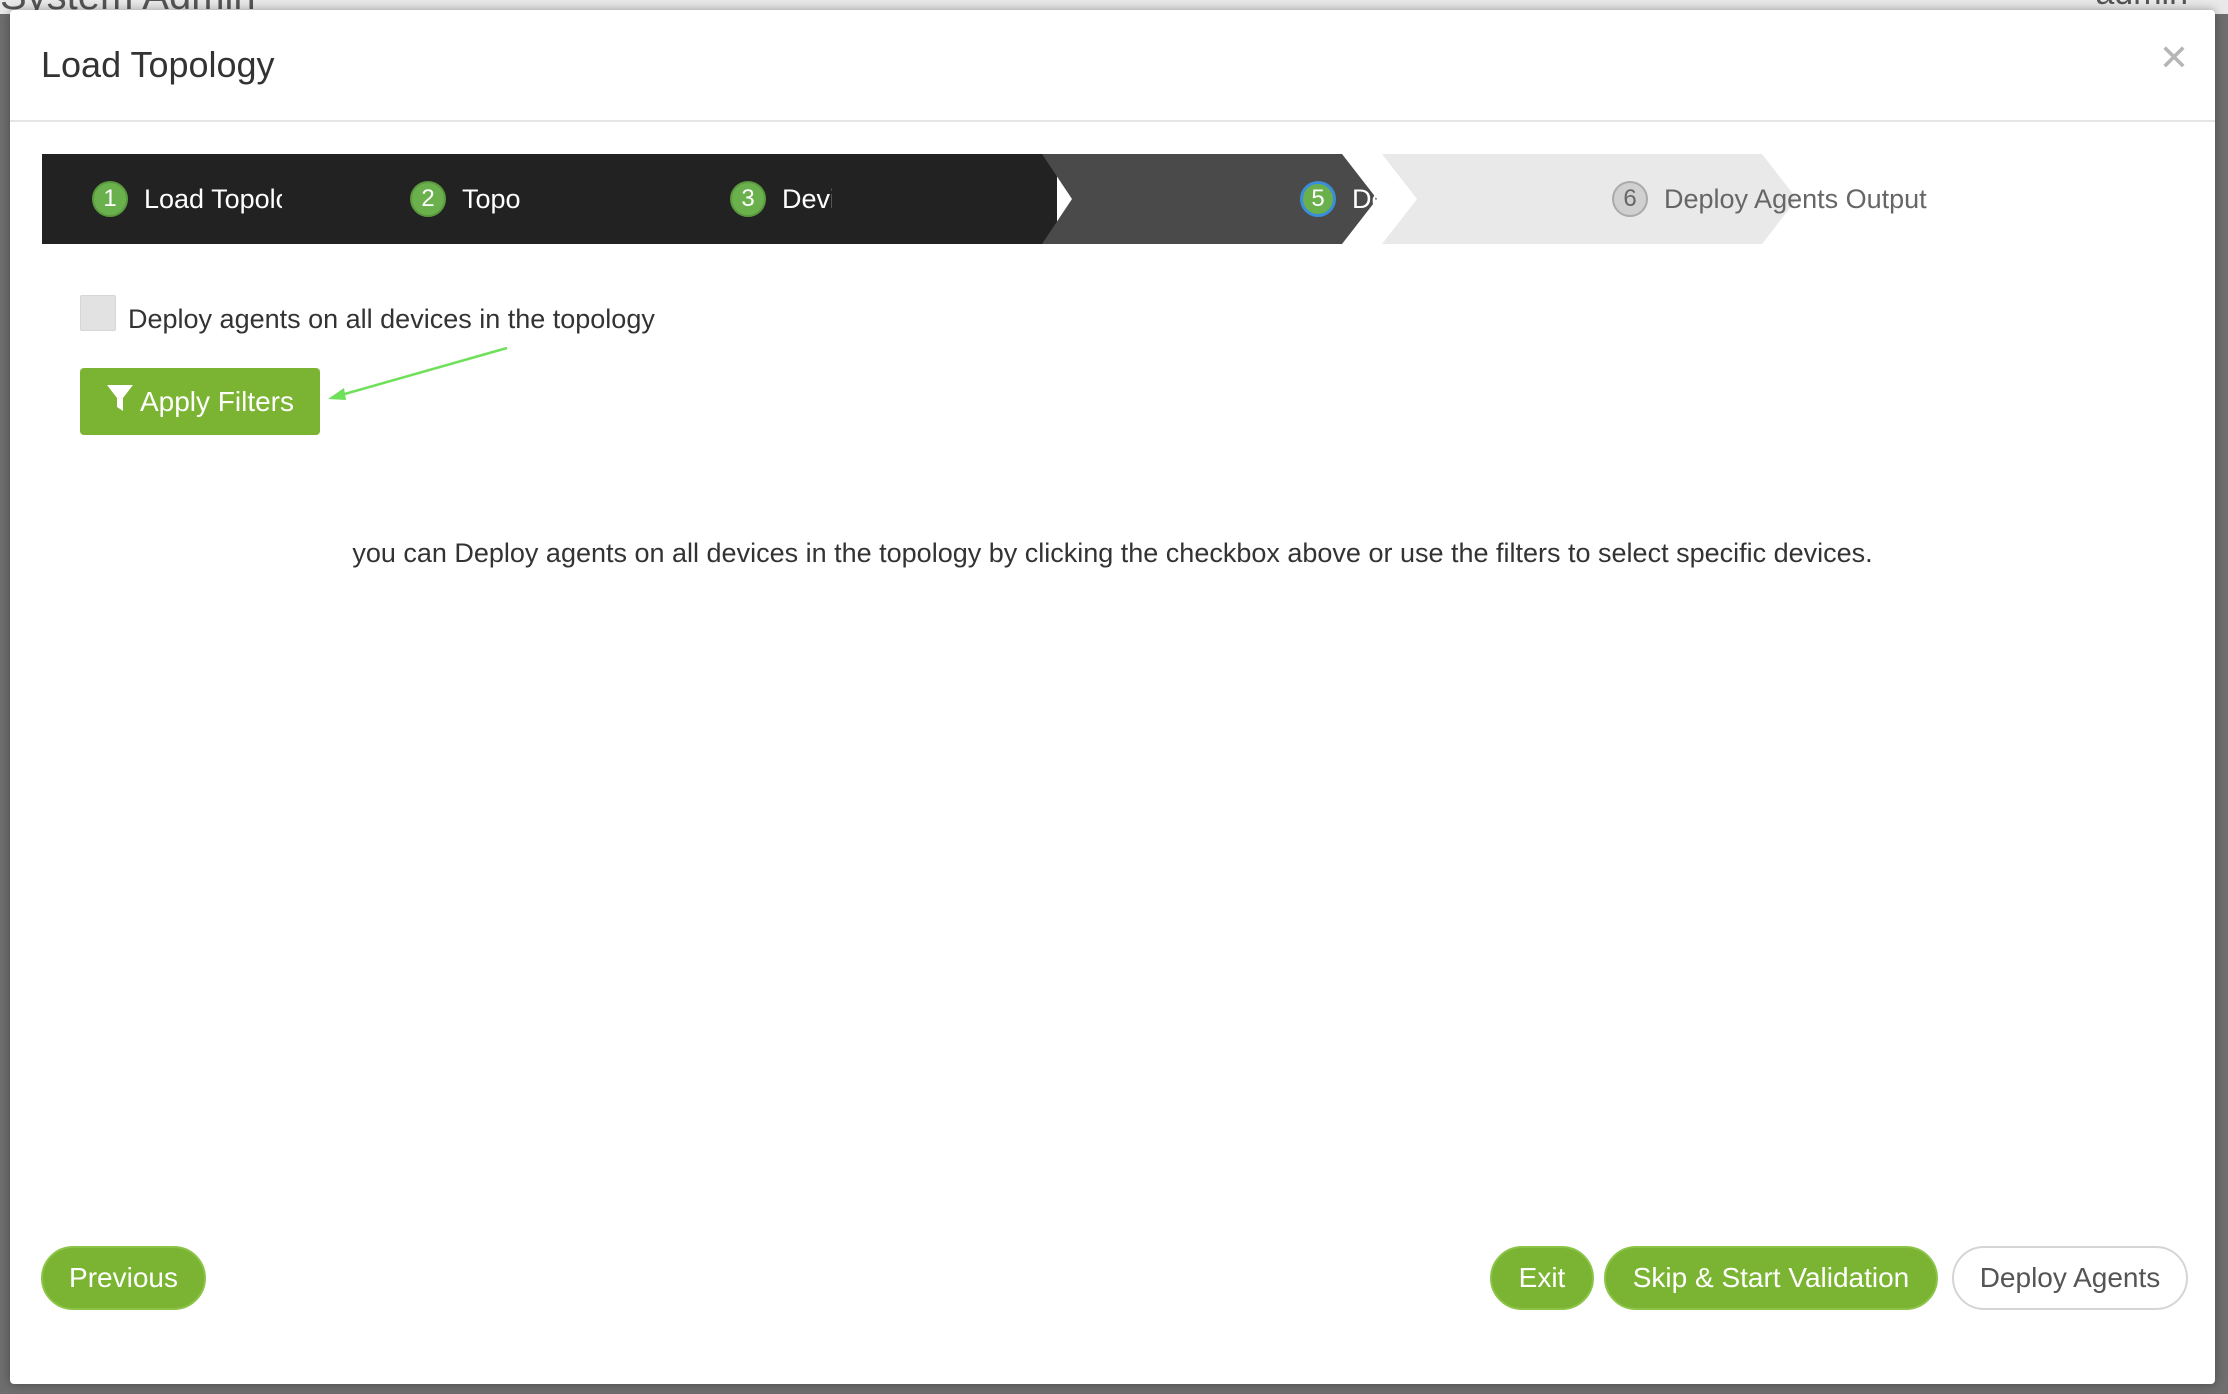 The height and width of the screenshot is (1394, 2228). Describe the element at coordinates (812, 199) in the screenshot. I see `wizard-step-device-access-credentials: 3 Device Access Credentials` at that location.